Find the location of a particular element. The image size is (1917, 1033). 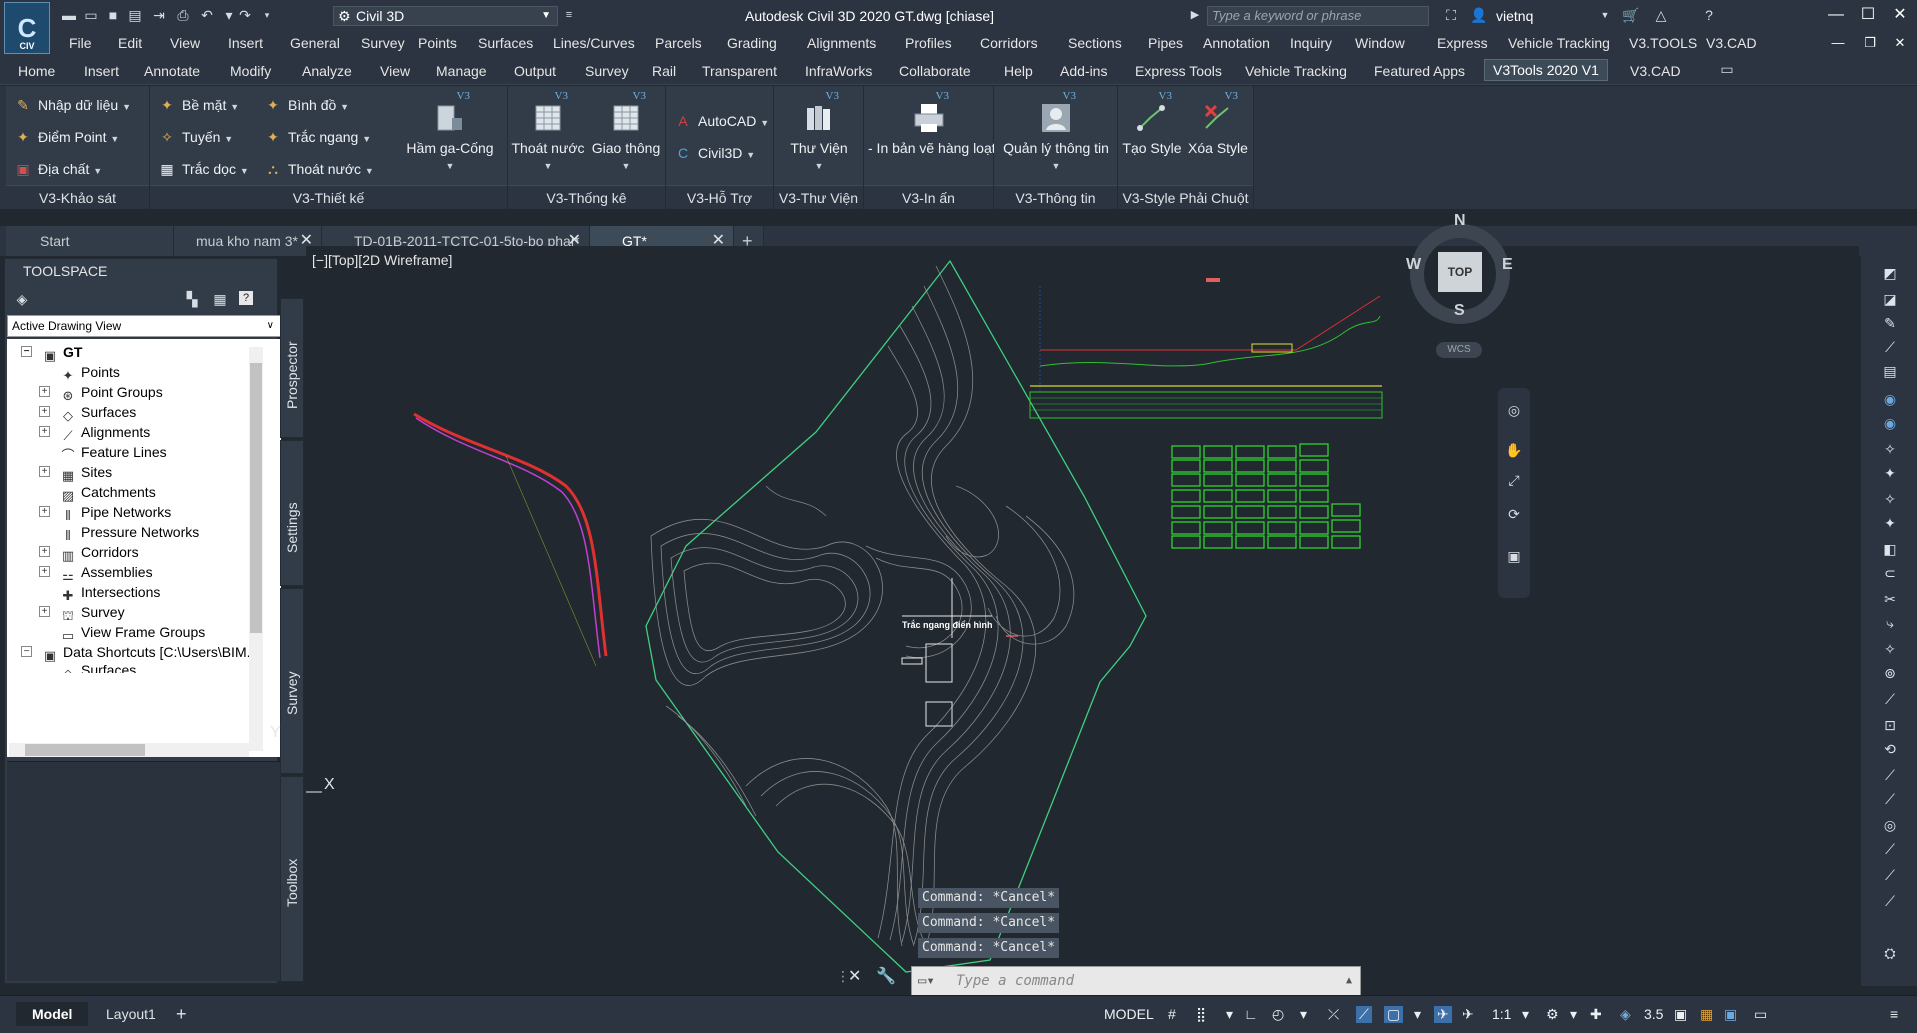

tool-icon-16: ✧ is located at coordinates (1890, 649).